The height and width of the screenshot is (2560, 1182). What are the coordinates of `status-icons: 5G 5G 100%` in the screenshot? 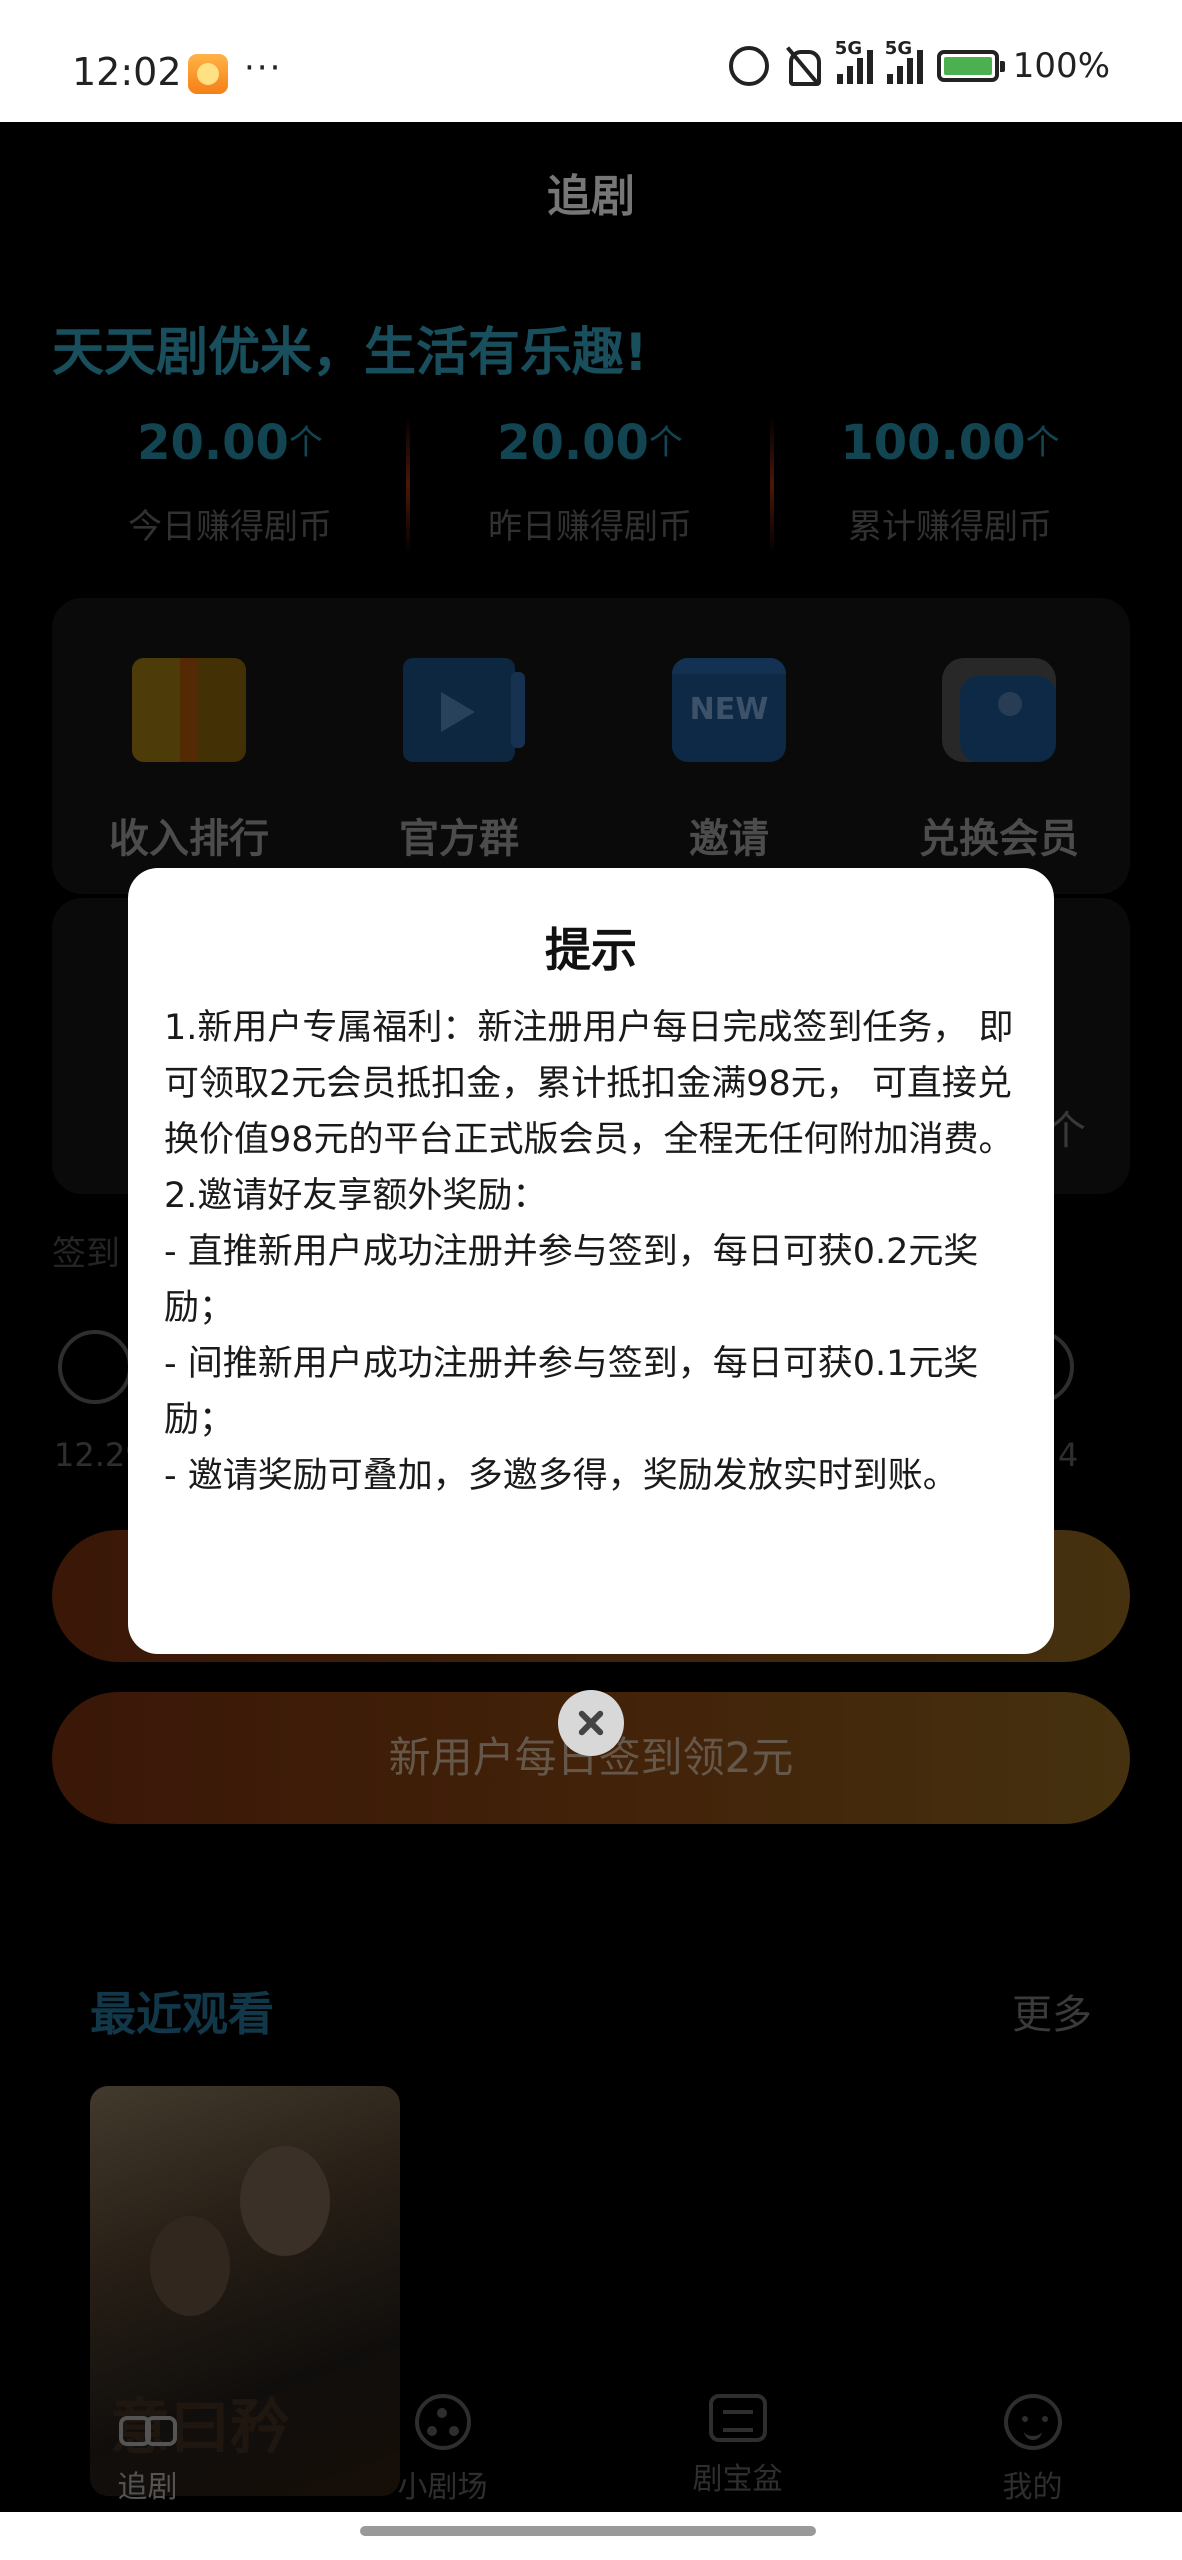 It's located at (919, 62).